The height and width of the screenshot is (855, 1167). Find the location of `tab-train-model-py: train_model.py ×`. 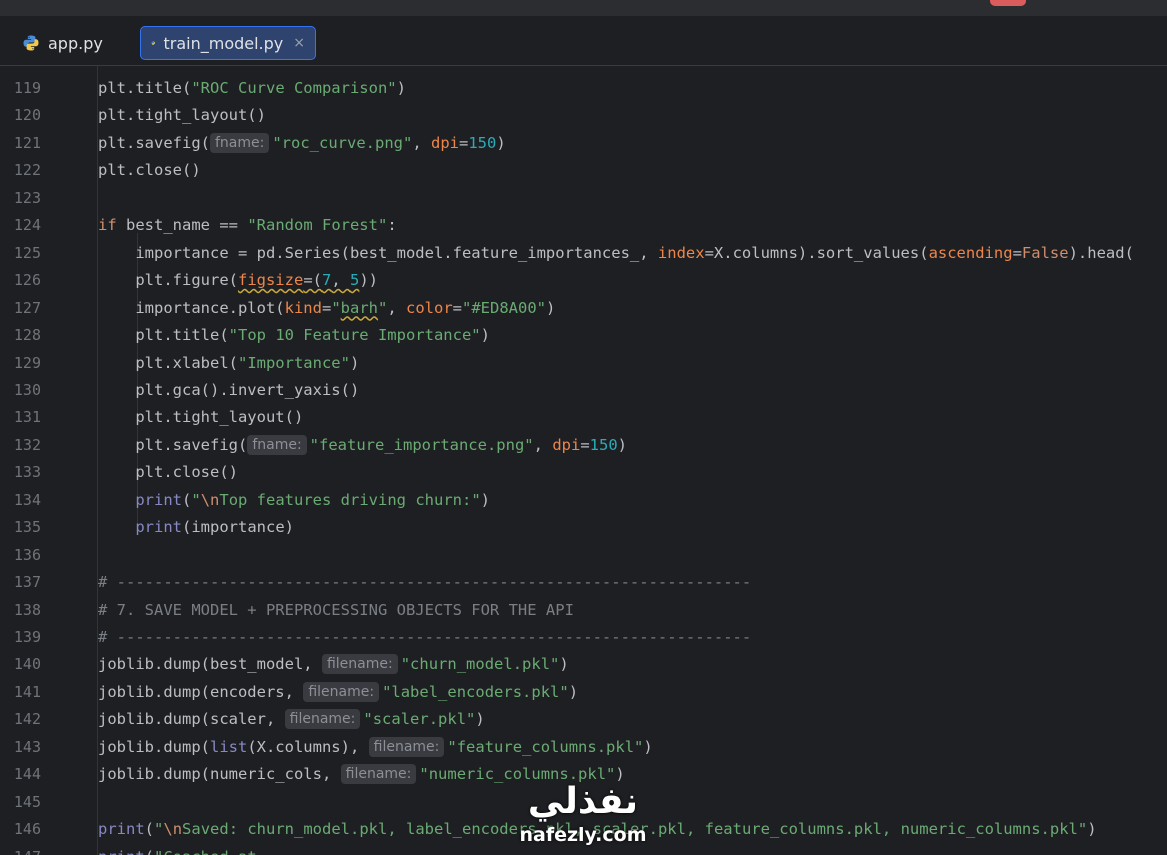

tab-train-model-py: train_model.py × is located at coordinates (228, 43).